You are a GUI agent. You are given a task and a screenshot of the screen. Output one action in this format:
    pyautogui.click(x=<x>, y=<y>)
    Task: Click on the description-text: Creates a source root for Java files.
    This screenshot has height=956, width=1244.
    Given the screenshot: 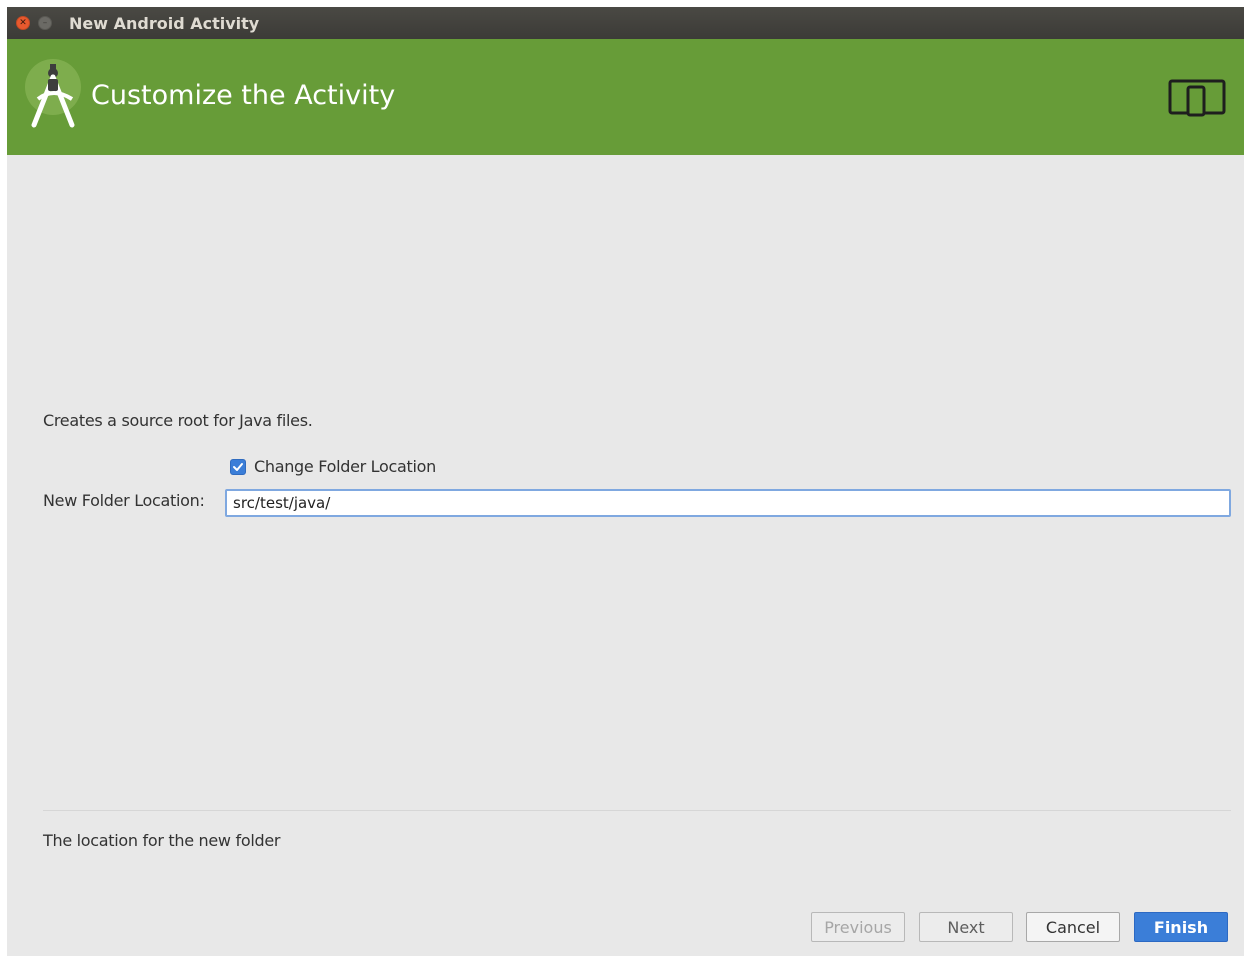 What is the action you would take?
    pyautogui.click(x=178, y=420)
    